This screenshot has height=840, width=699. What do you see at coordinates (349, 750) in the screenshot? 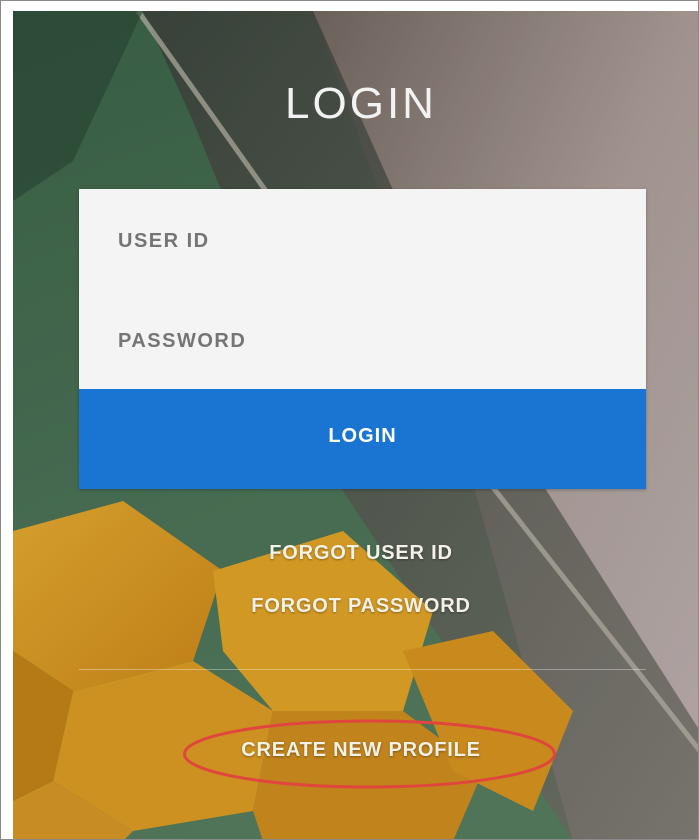
I see `create-new-profile-link: CREATE NEW PROFILE` at bounding box center [349, 750].